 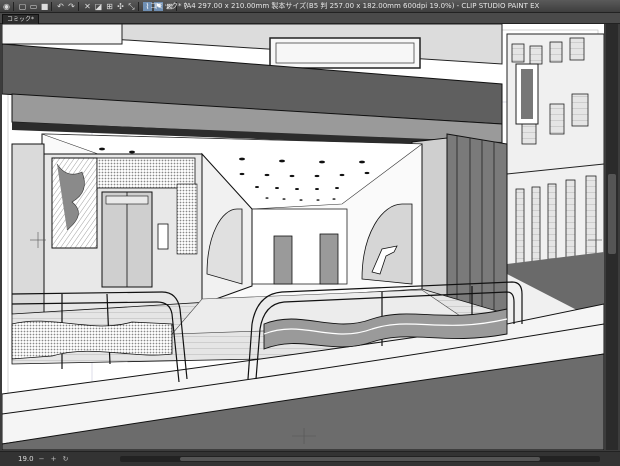 I want to click on fill-icon: ◪, so click(x=98, y=6).